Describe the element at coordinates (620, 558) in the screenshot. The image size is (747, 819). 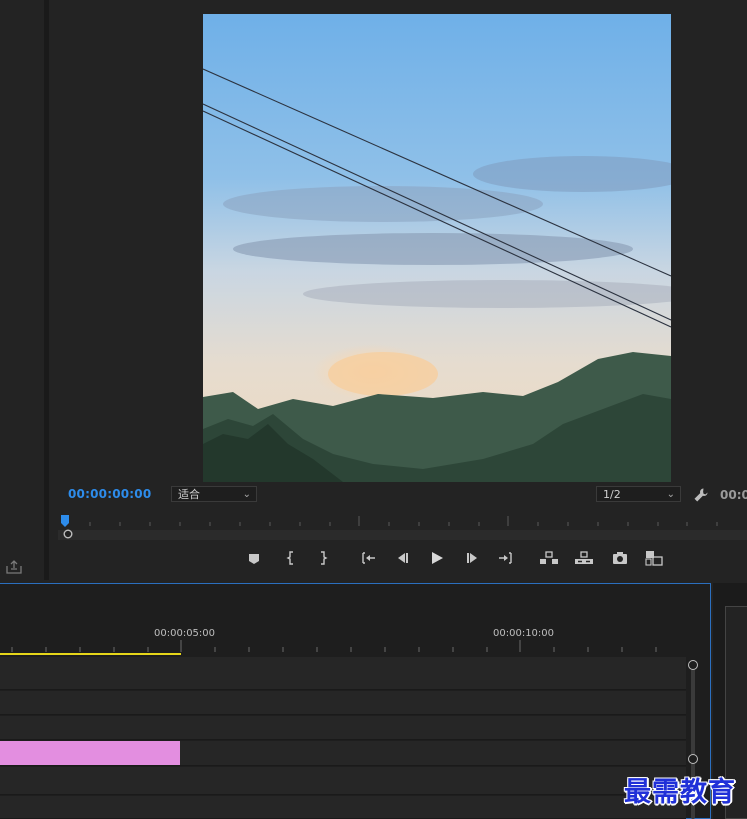
I see `camera-icon` at that location.